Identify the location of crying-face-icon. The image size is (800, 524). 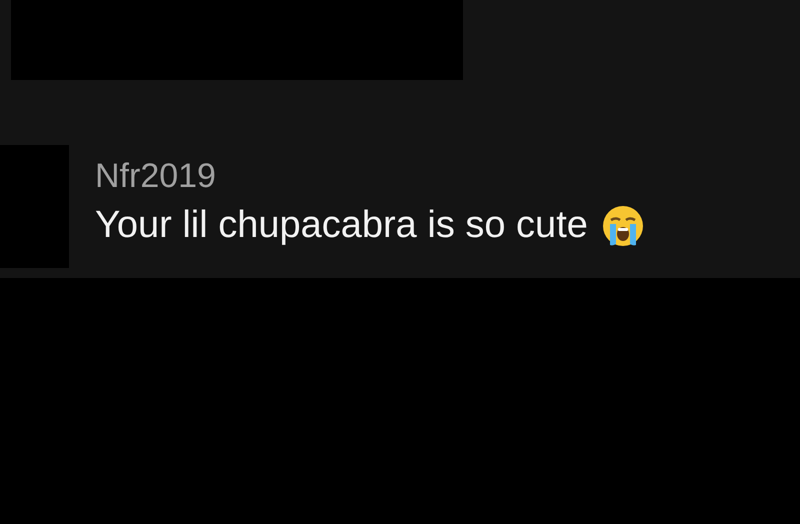
(623, 226).